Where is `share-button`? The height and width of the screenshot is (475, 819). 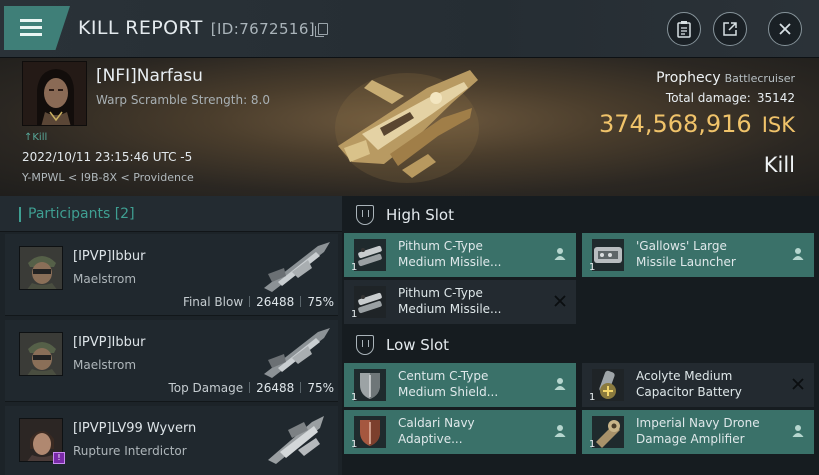
share-button is located at coordinates (730, 29).